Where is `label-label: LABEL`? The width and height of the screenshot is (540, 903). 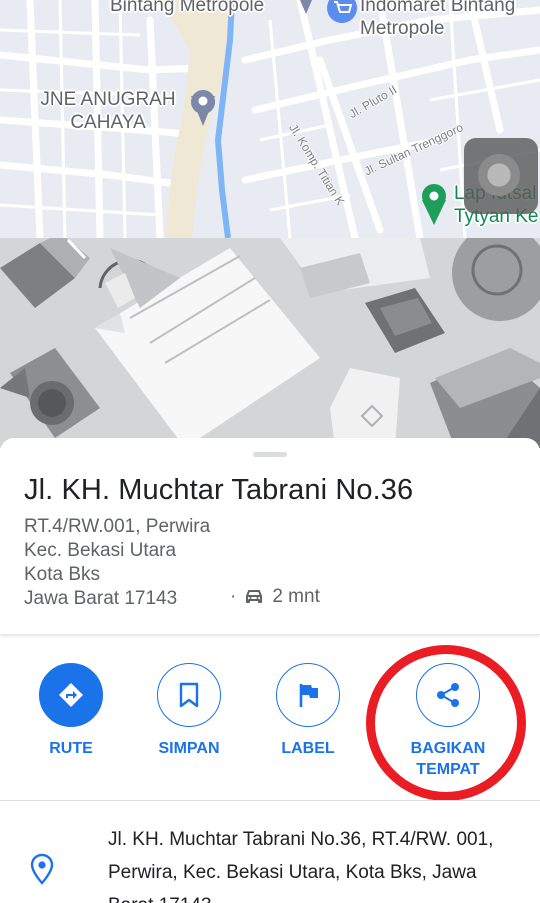
label-label: LABEL is located at coordinates (308, 748).